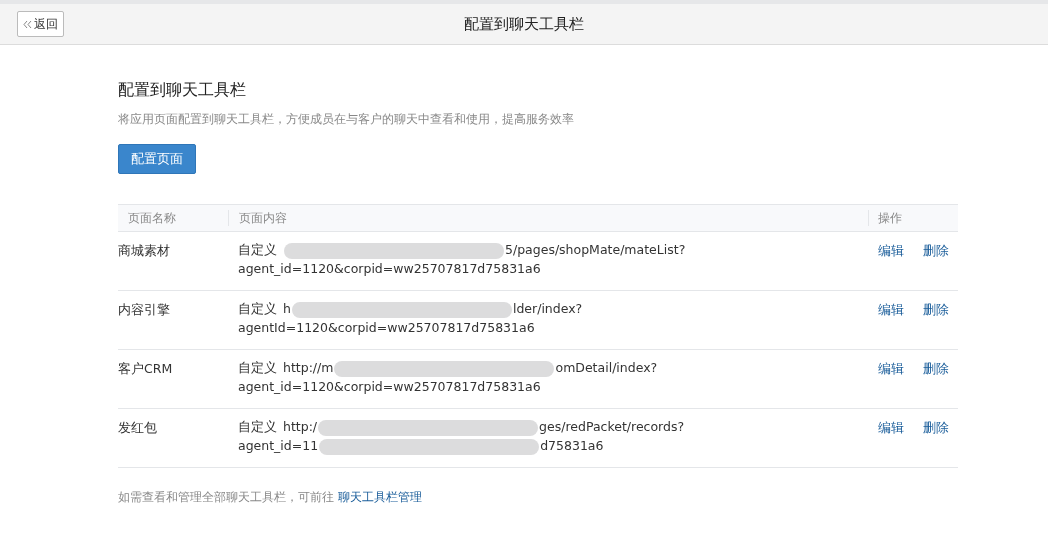 This screenshot has width=1048, height=537. Describe the element at coordinates (547, 309) in the screenshot. I see `url-text: lder/index?` at that location.